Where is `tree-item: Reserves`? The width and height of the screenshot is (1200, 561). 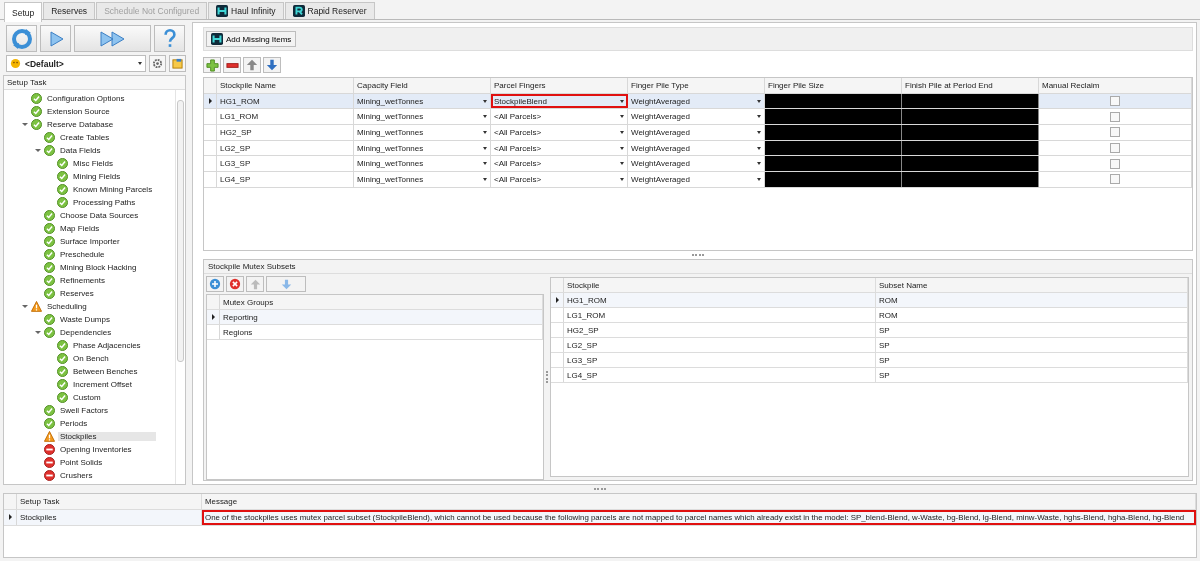 tree-item: Reserves is located at coordinates (77, 293).